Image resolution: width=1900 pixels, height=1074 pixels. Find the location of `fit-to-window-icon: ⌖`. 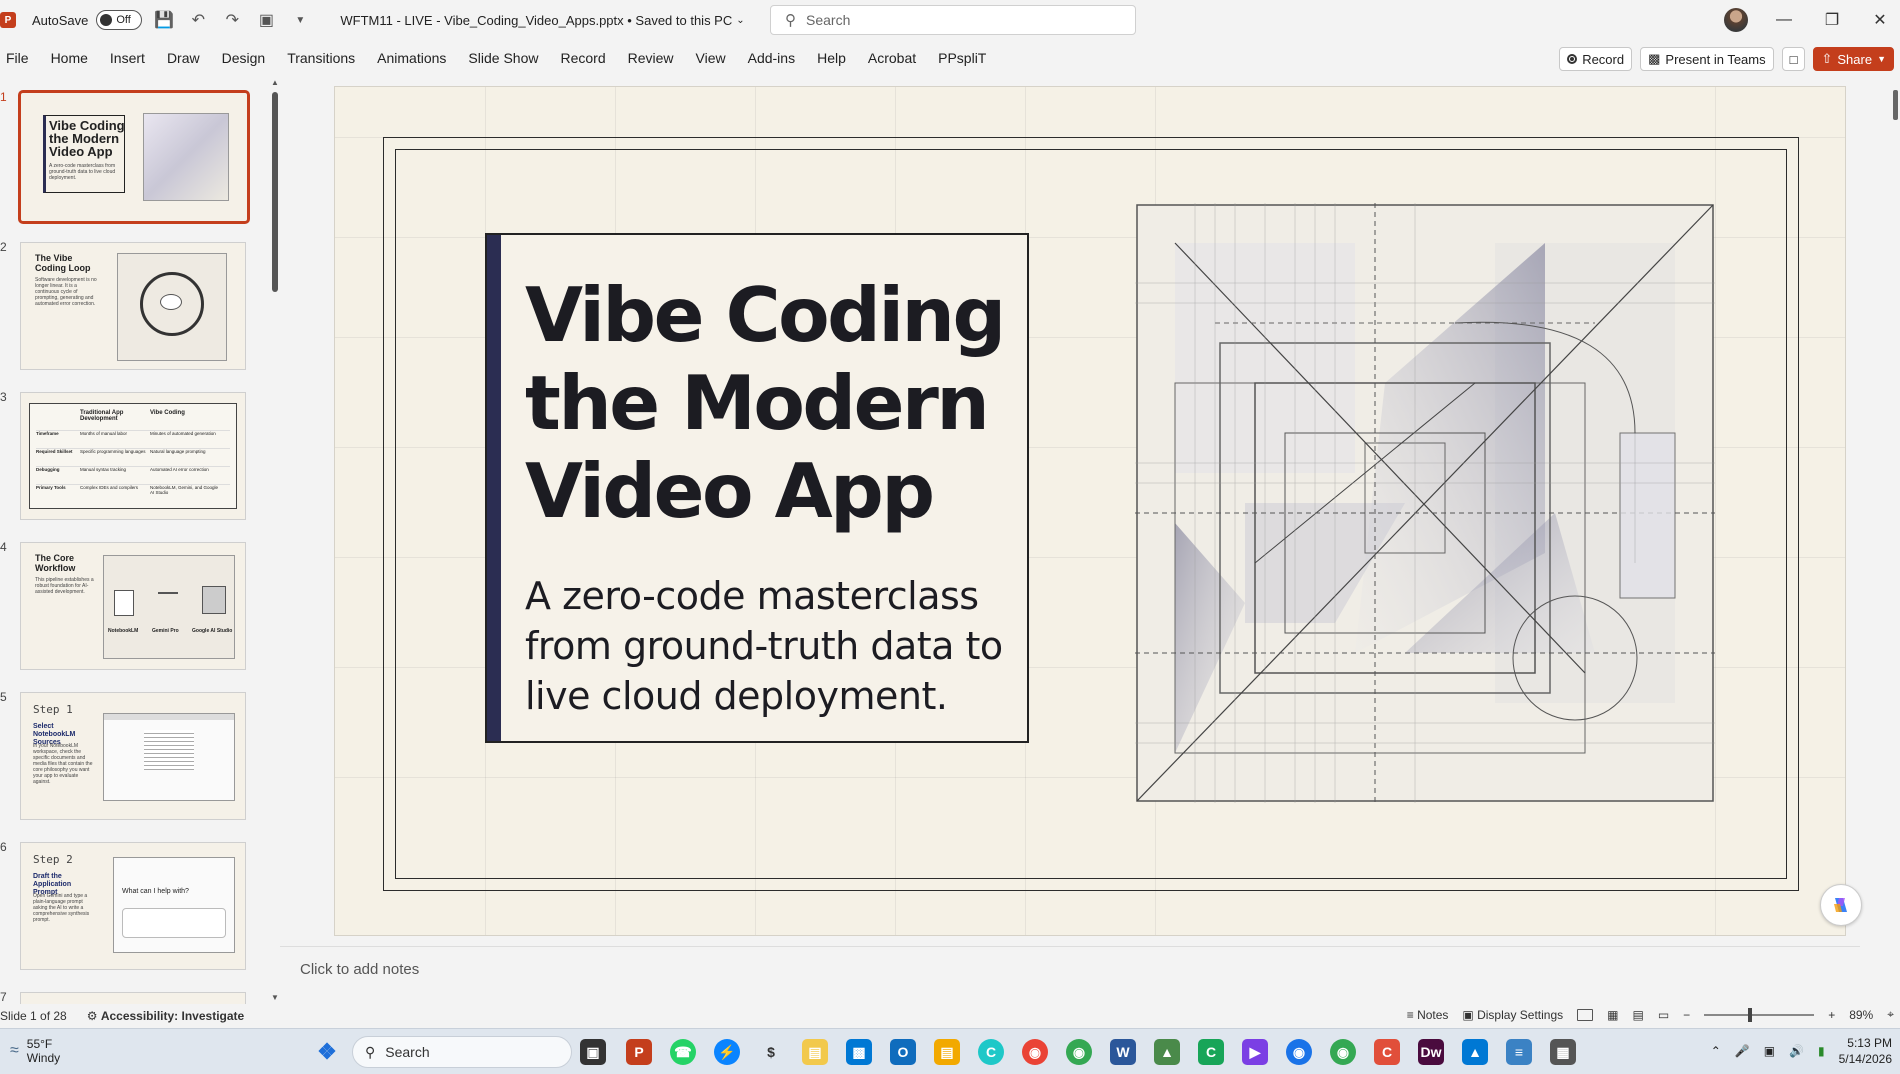

fit-to-window-icon: ⌖ is located at coordinates (1890, 1014).